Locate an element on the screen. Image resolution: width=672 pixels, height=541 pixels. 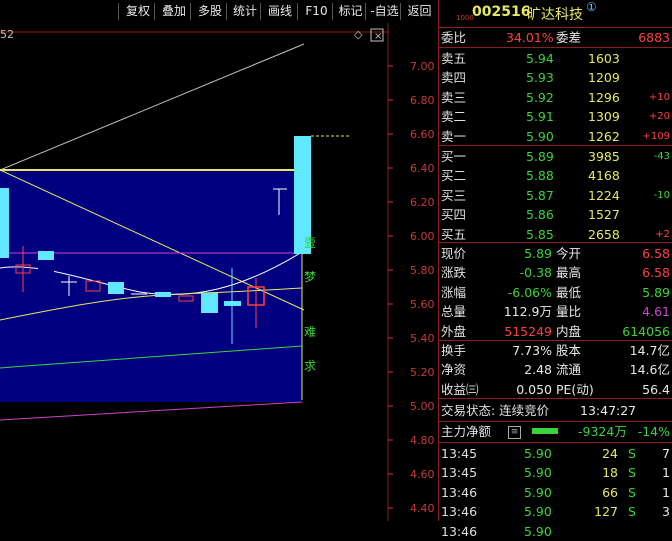
quote-value: 112.9万 is located at coordinates (527, 312).